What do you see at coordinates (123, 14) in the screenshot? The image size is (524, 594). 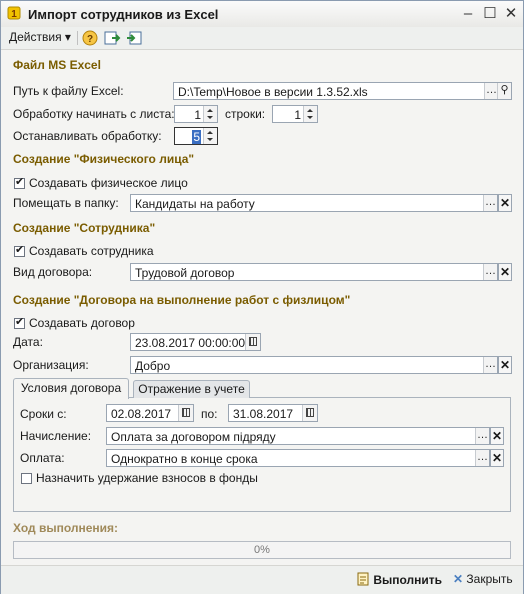 I see `window-title: Импорт сотрудников из Excel` at bounding box center [123, 14].